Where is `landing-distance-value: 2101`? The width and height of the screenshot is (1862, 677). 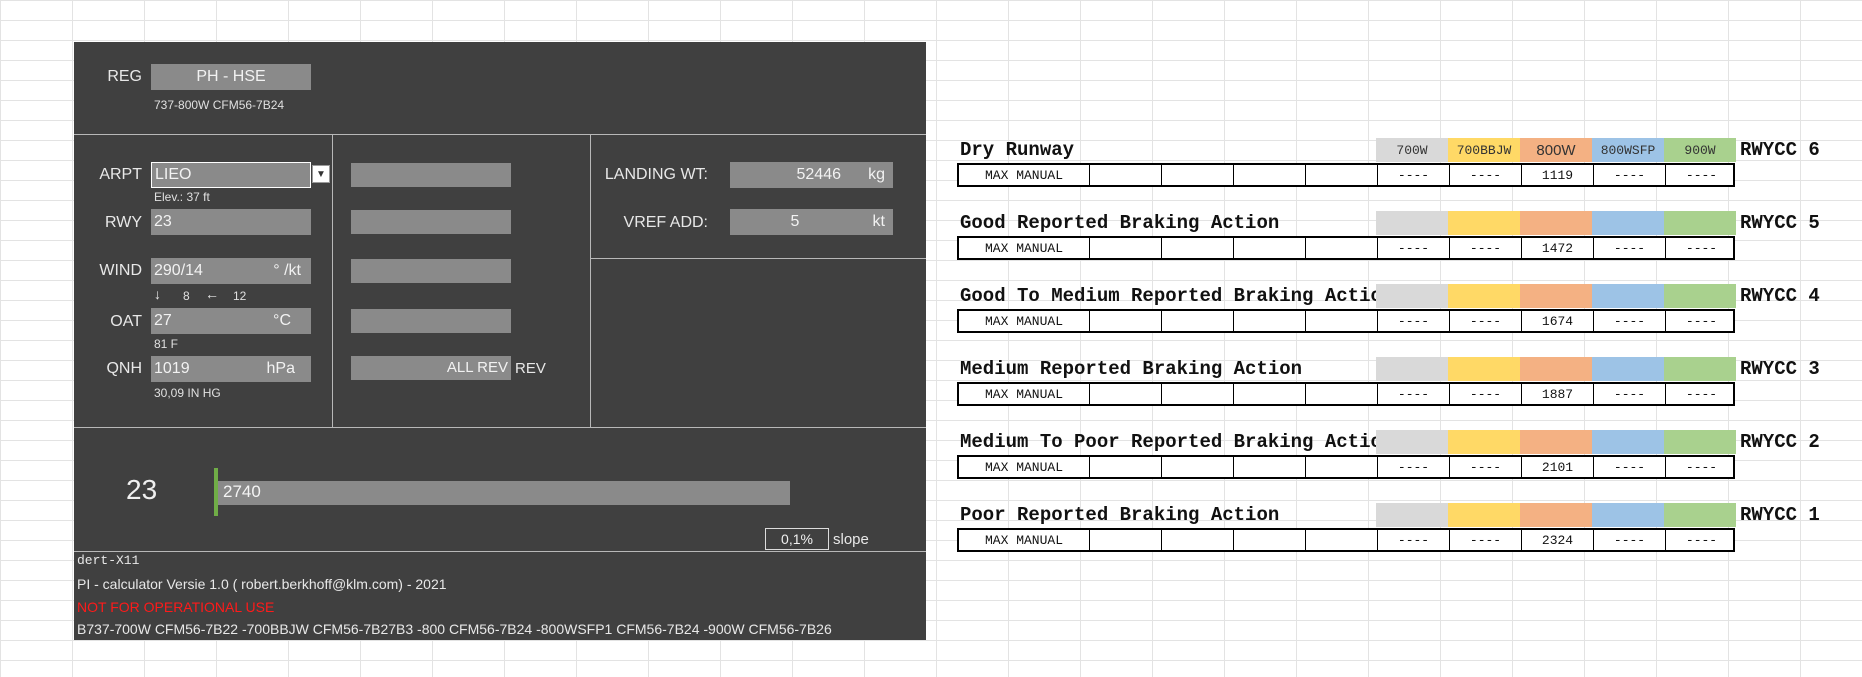
landing-distance-value: 2101 is located at coordinates (1557, 467).